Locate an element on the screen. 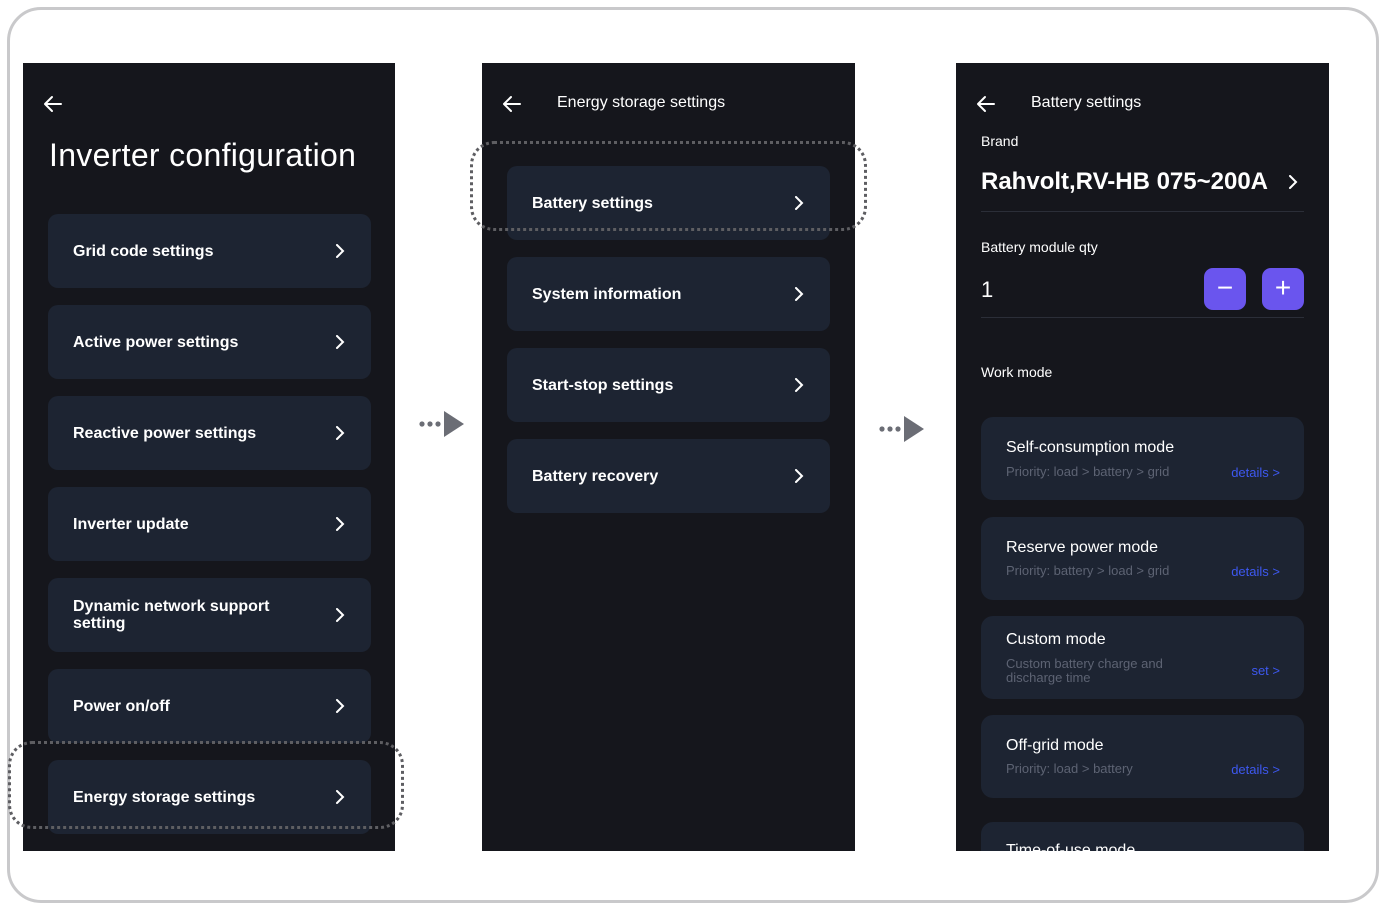  menu-item-label: Battery recovery is located at coordinates (595, 476).